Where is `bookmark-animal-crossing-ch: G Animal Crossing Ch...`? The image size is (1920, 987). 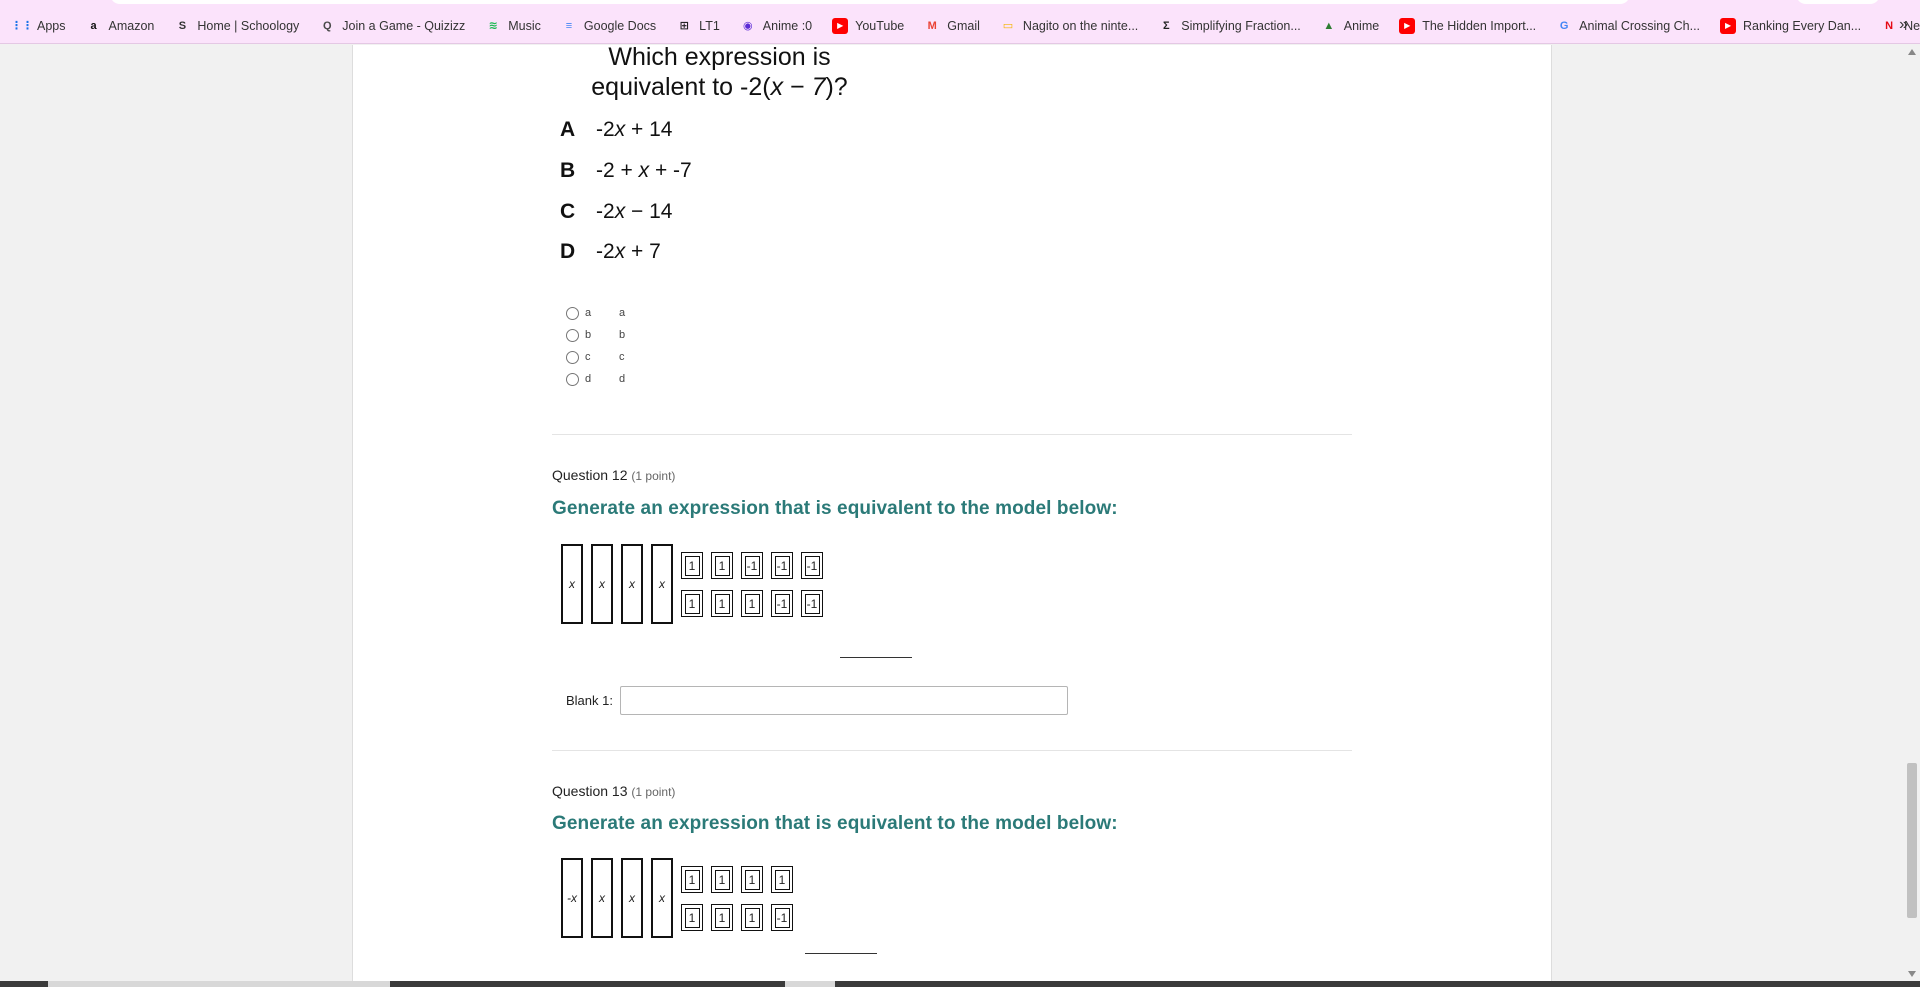
bookmark-animal-crossing-ch: G Animal Crossing Ch... is located at coordinates (1628, 26).